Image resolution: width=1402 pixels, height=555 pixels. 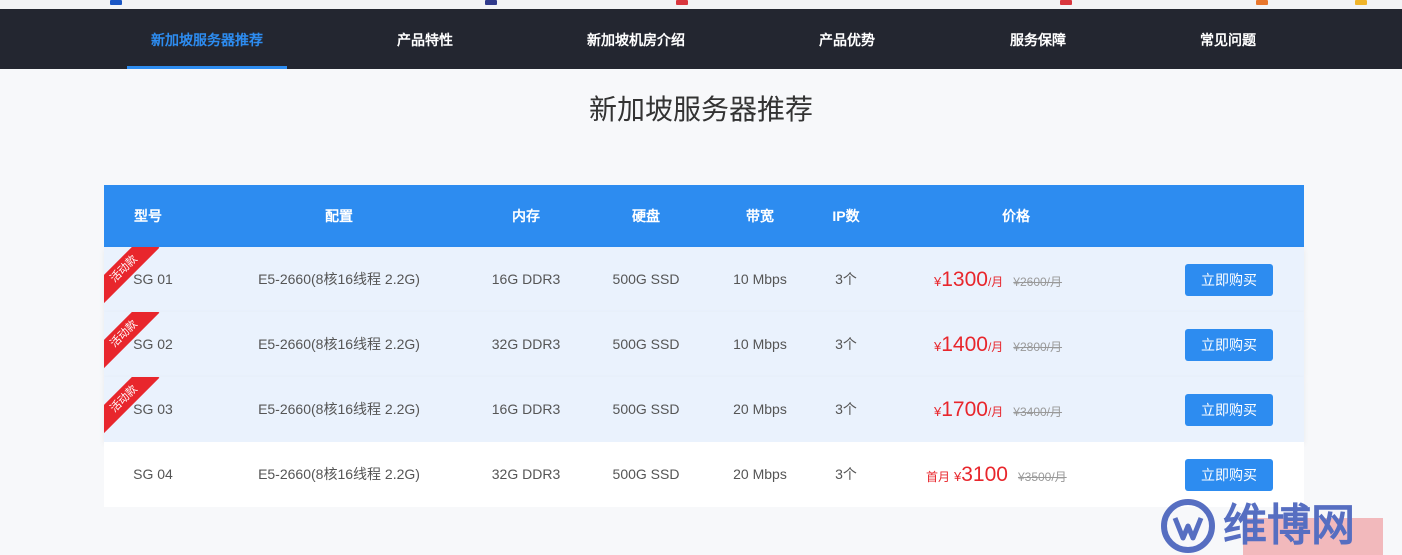 What do you see at coordinates (847, 39) in the screenshot?
I see `nav-item-advantages: 产品优势` at bounding box center [847, 39].